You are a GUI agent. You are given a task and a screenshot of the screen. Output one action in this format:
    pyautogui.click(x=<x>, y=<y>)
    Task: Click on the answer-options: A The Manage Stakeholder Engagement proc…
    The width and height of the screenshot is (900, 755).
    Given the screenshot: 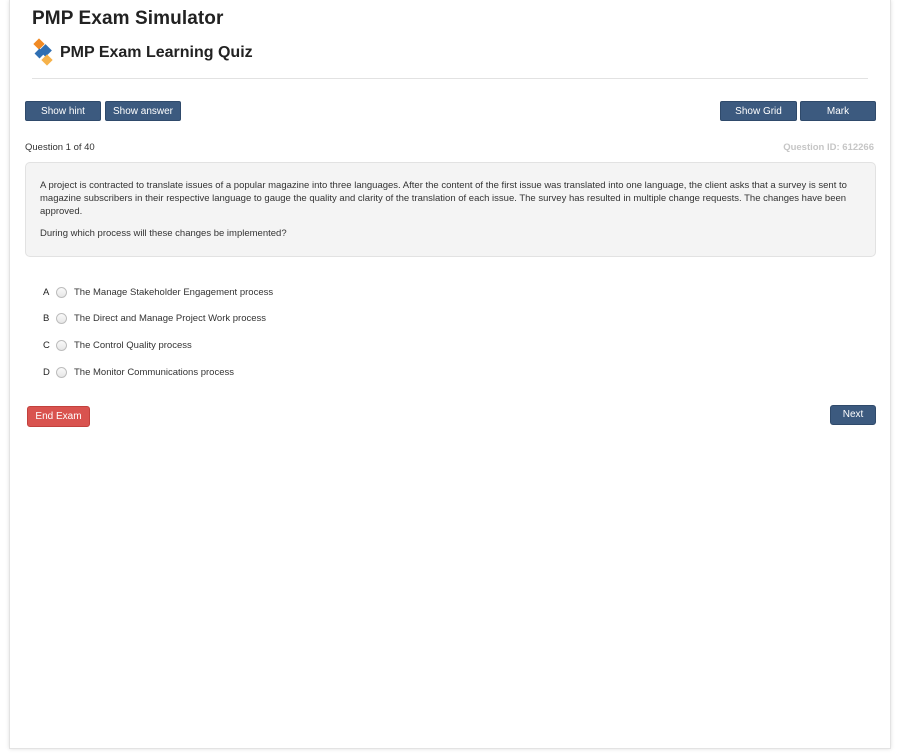 What is the action you would take?
    pyautogui.click(x=158, y=332)
    